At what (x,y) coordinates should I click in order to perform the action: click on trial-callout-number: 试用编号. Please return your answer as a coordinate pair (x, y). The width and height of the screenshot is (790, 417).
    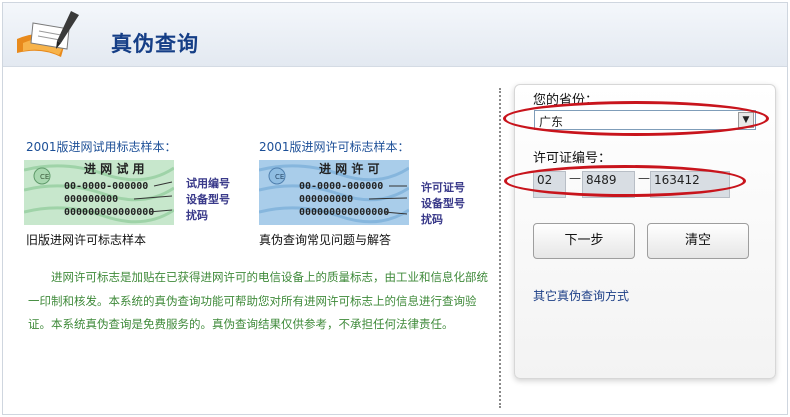
    Looking at the image, I should click on (208, 183).